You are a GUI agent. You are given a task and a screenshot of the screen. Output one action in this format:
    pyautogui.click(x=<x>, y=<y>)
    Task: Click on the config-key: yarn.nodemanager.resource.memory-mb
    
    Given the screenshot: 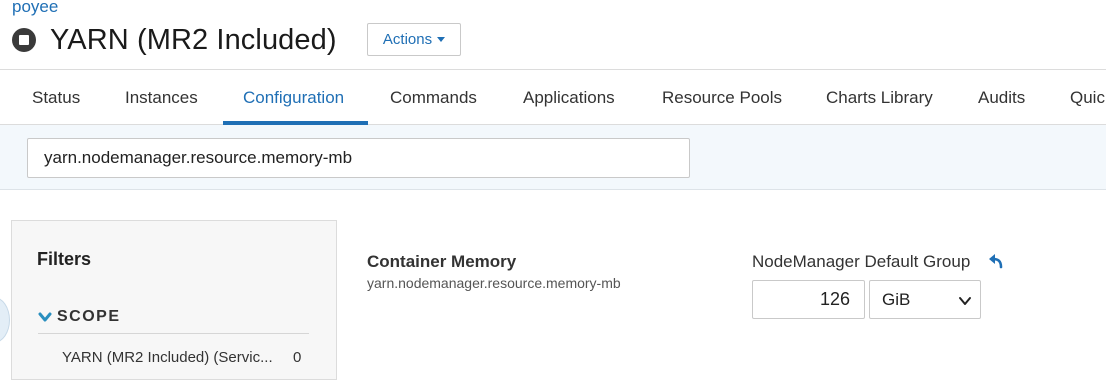 What is the action you would take?
    pyautogui.click(x=494, y=283)
    